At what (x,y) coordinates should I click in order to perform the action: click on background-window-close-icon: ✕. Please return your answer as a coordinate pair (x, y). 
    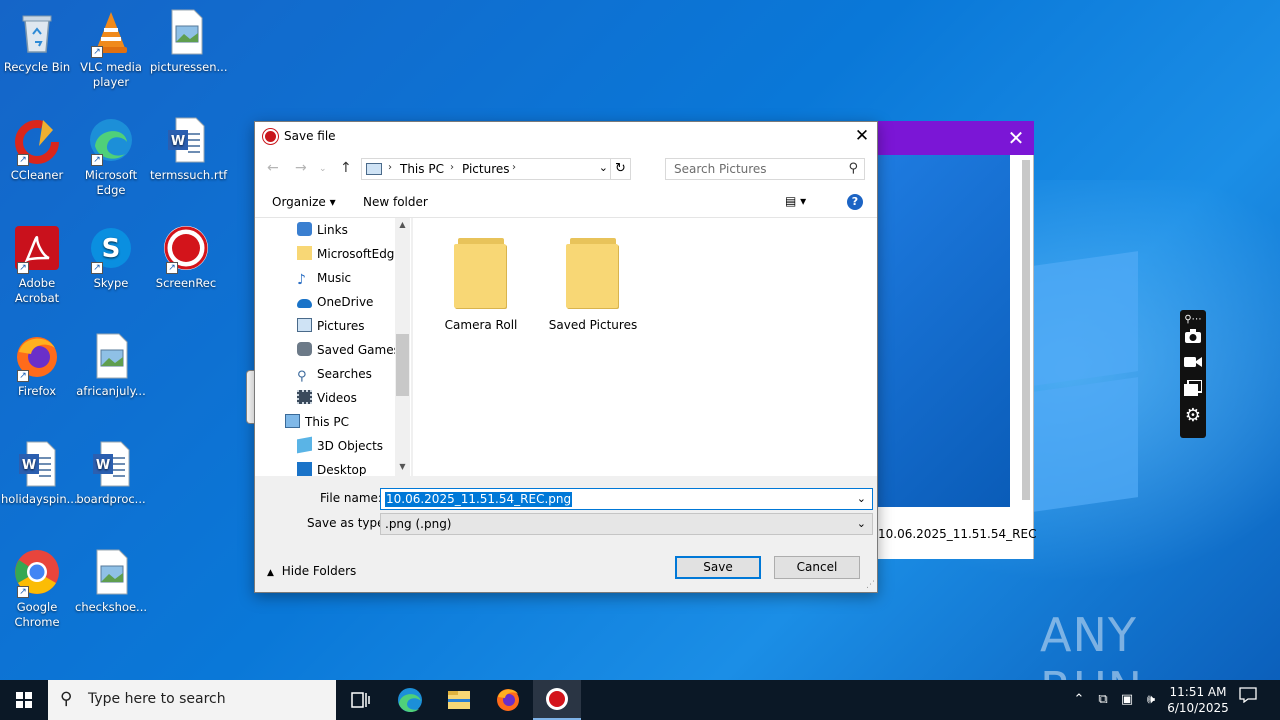
    Looking at the image, I should click on (1016, 138).